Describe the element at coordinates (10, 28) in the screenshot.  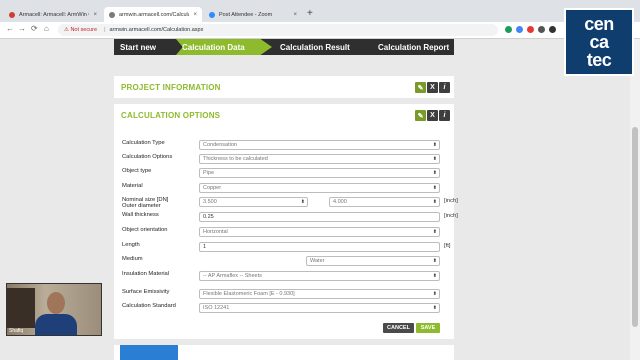
I see `back-arrow-icon: ←` at that location.